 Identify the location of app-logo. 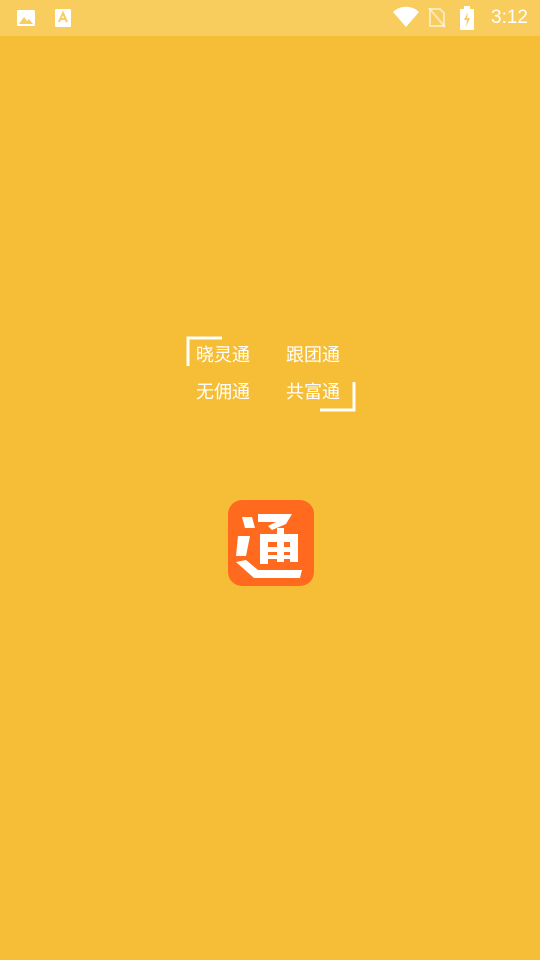
(271, 543).